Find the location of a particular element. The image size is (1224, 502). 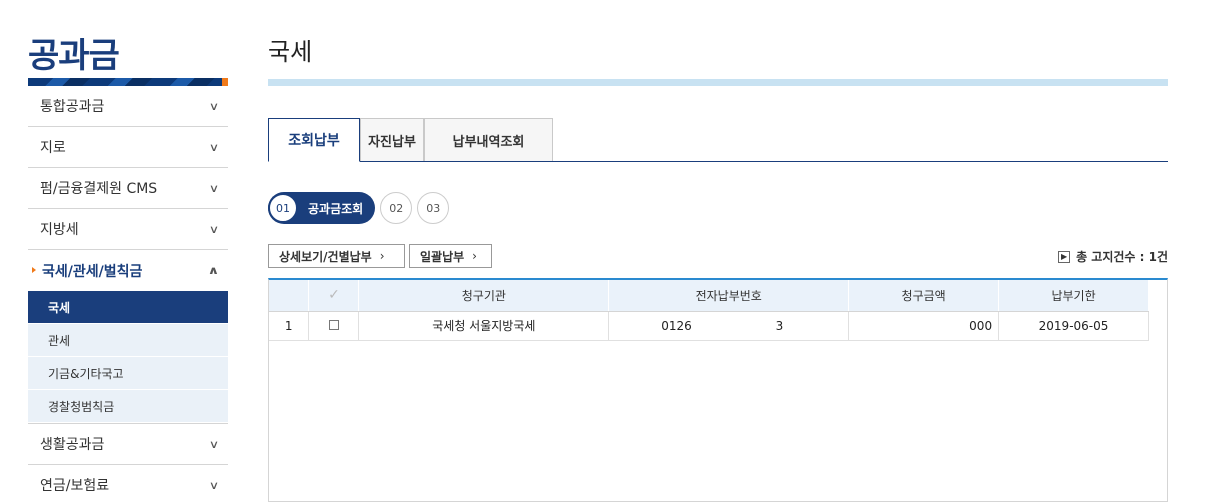

sidebar-subitem-police-fine: 경찰청범칙금 is located at coordinates (128, 406).